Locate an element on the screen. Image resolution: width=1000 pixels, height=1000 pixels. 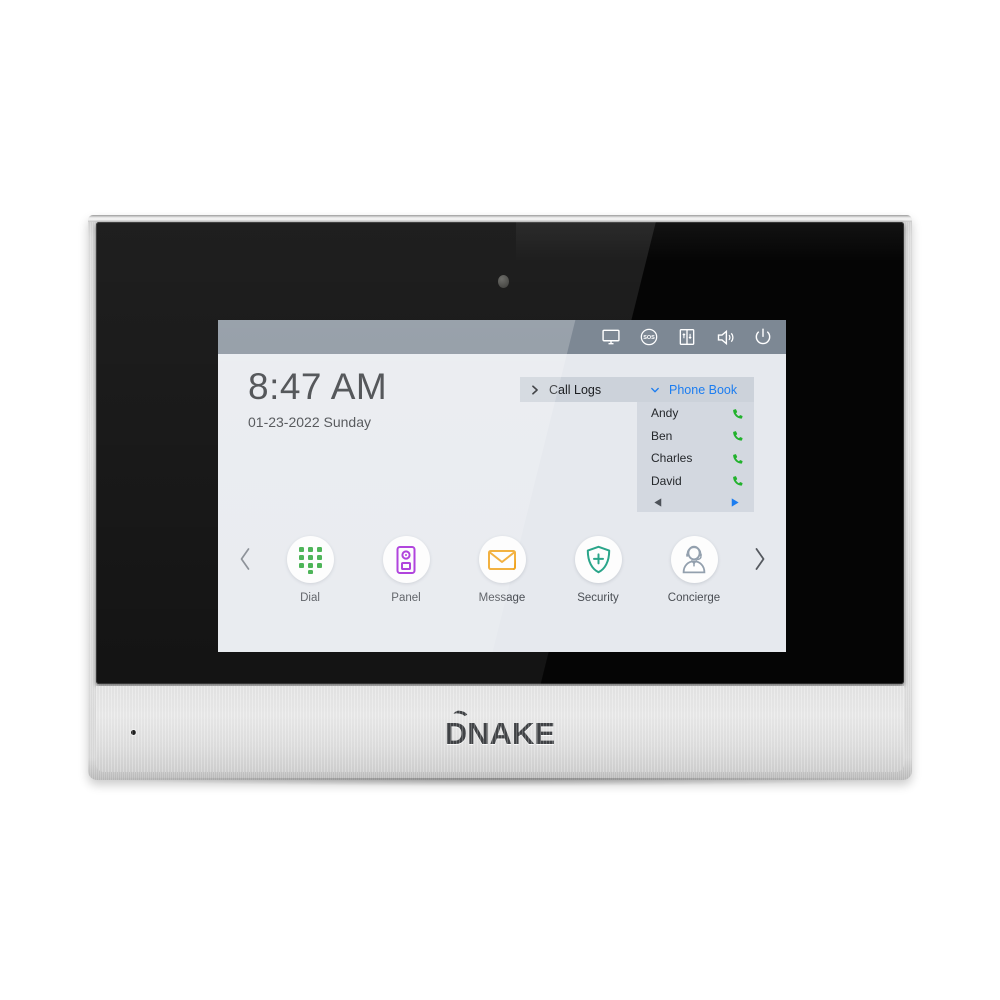
app-dial-circle is located at coordinates (310, 559).